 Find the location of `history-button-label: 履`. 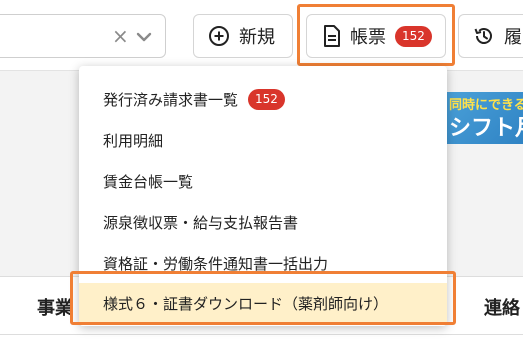

history-button-label: 履 is located at coordinates (513, 37).